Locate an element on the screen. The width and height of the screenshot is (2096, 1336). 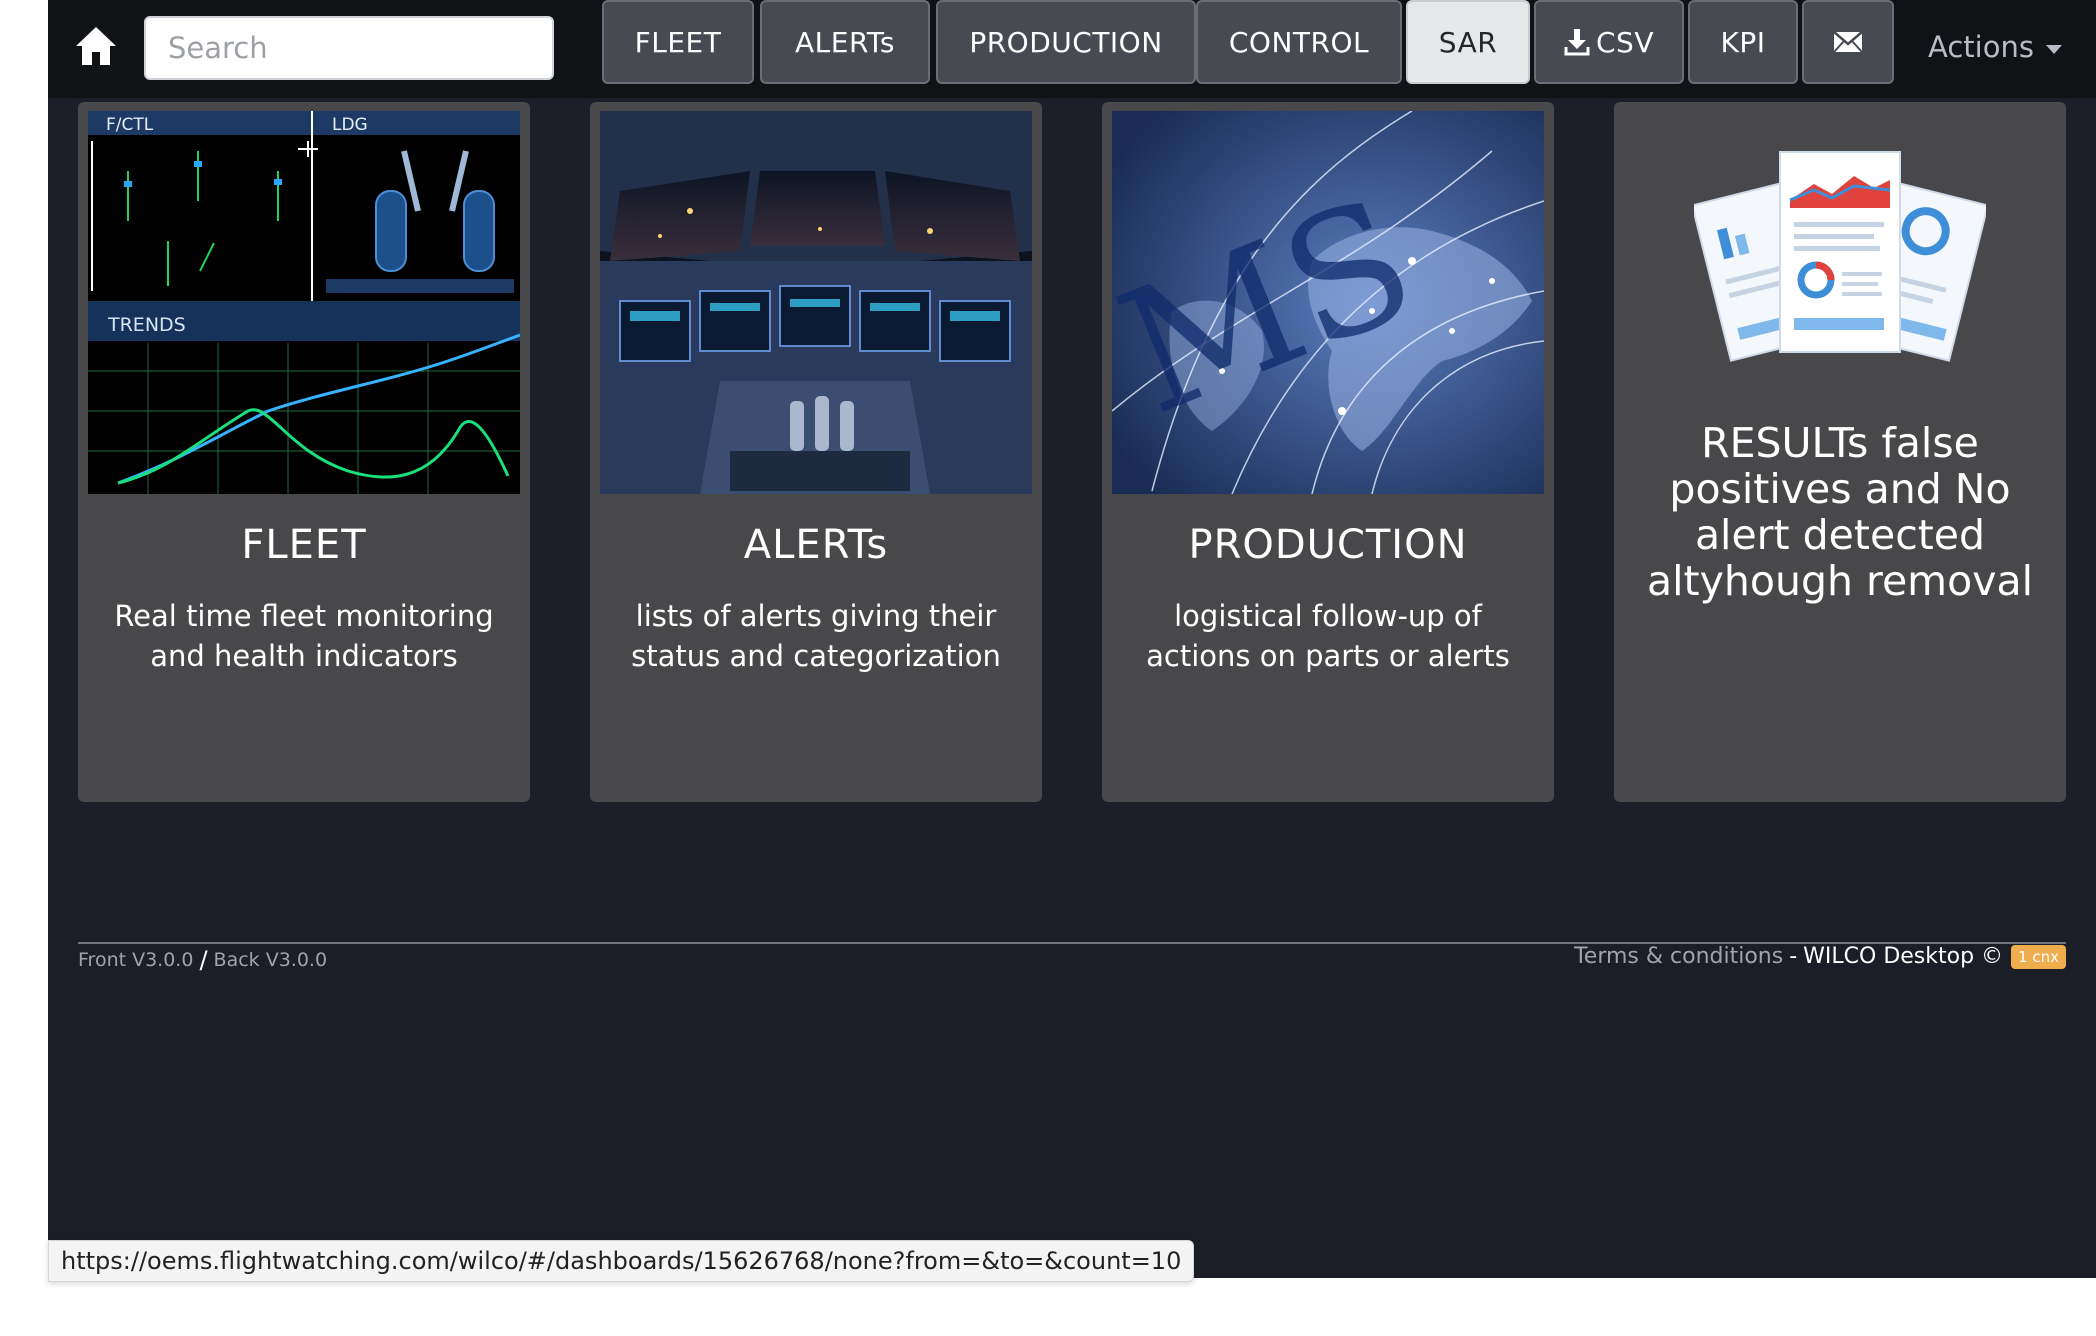
nav-button-label: CONTROL is located at coordinates (1299, 42).